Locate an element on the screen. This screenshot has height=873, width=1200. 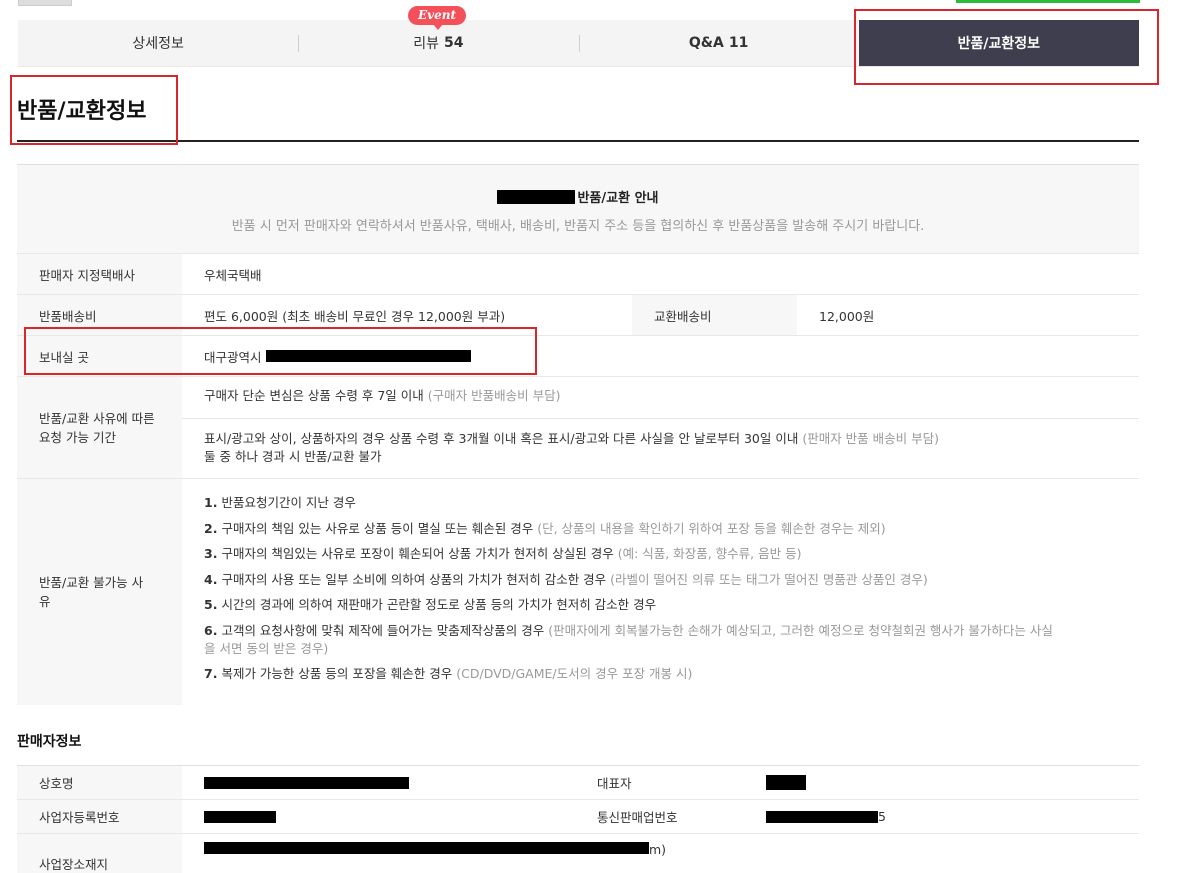
tab-detail: 상세정보 is located at coordinates (158, 43).